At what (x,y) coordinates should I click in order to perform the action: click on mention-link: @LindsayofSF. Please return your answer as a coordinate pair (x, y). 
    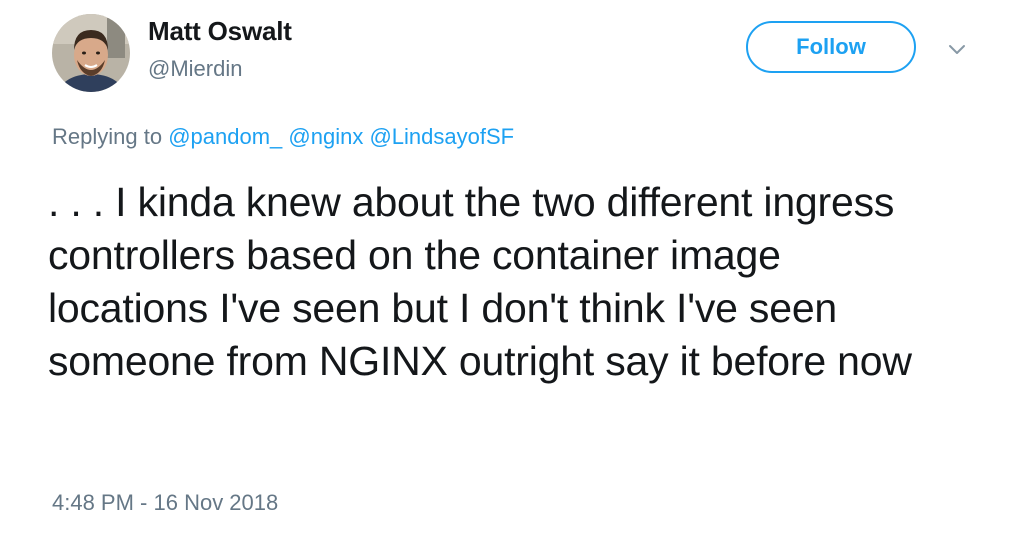
    Looking at the image, I should click on (441, 136).